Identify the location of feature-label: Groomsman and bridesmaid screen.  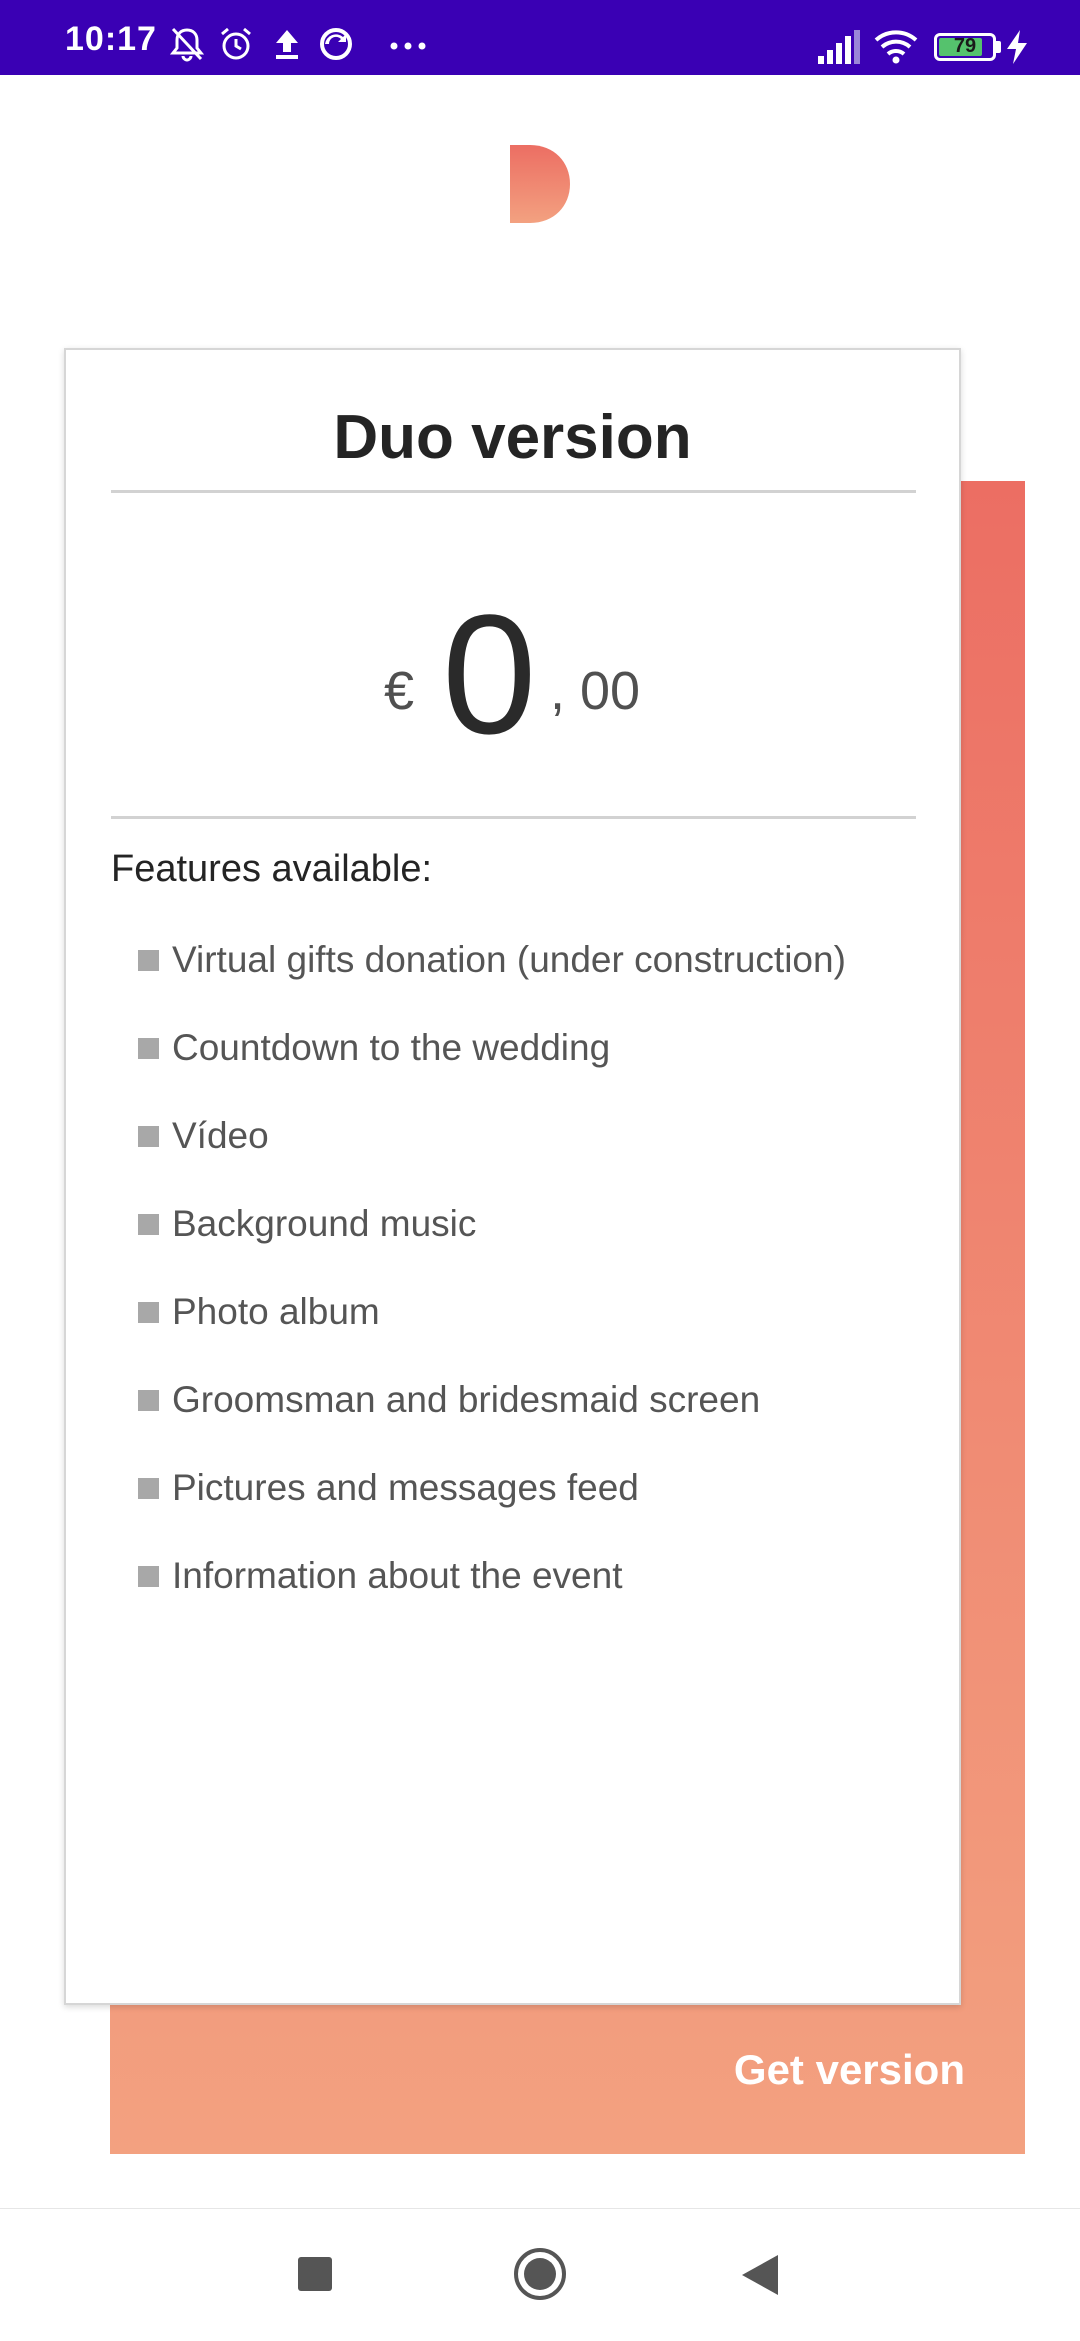
(466, 1399).